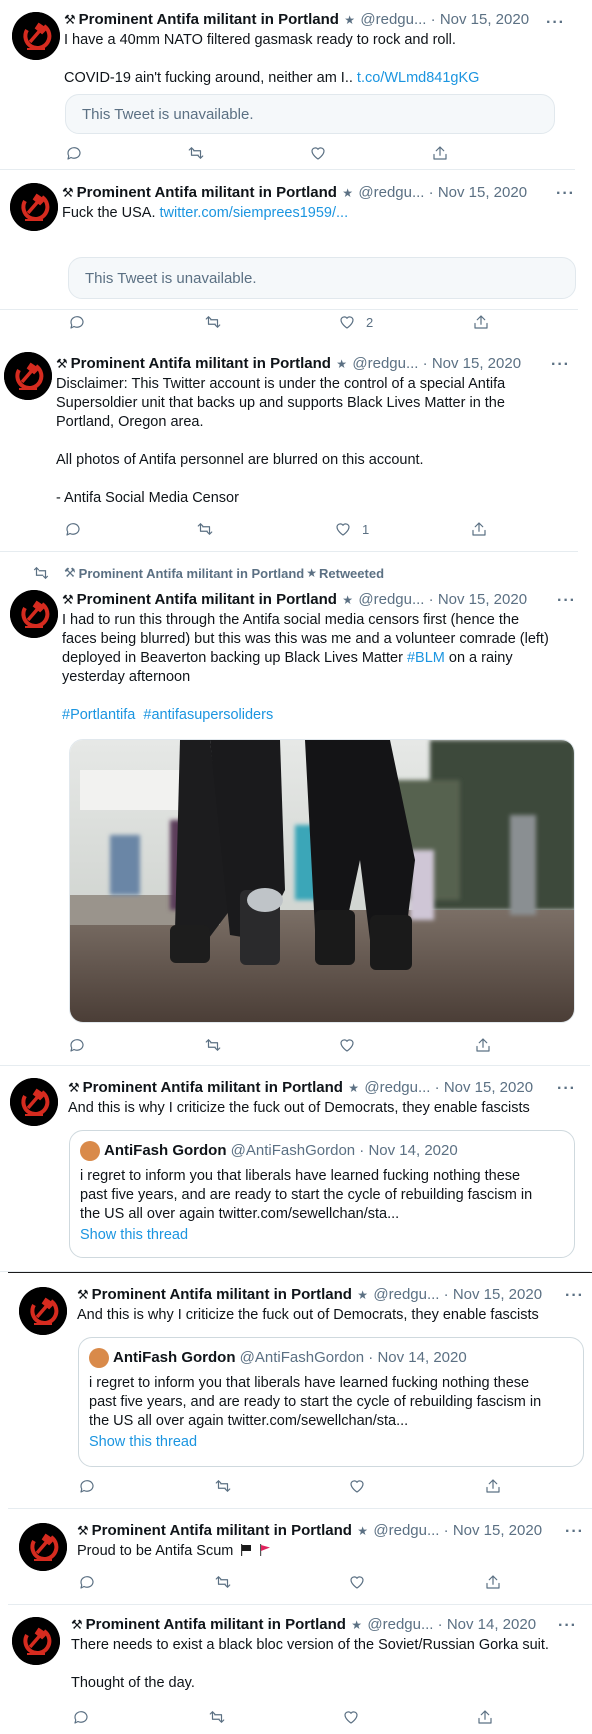  What do you see at coordinates (208, 715) in the screenshot?
I see `hashtag-link: #antifasupersoliders` at bounding box center [208, 715].